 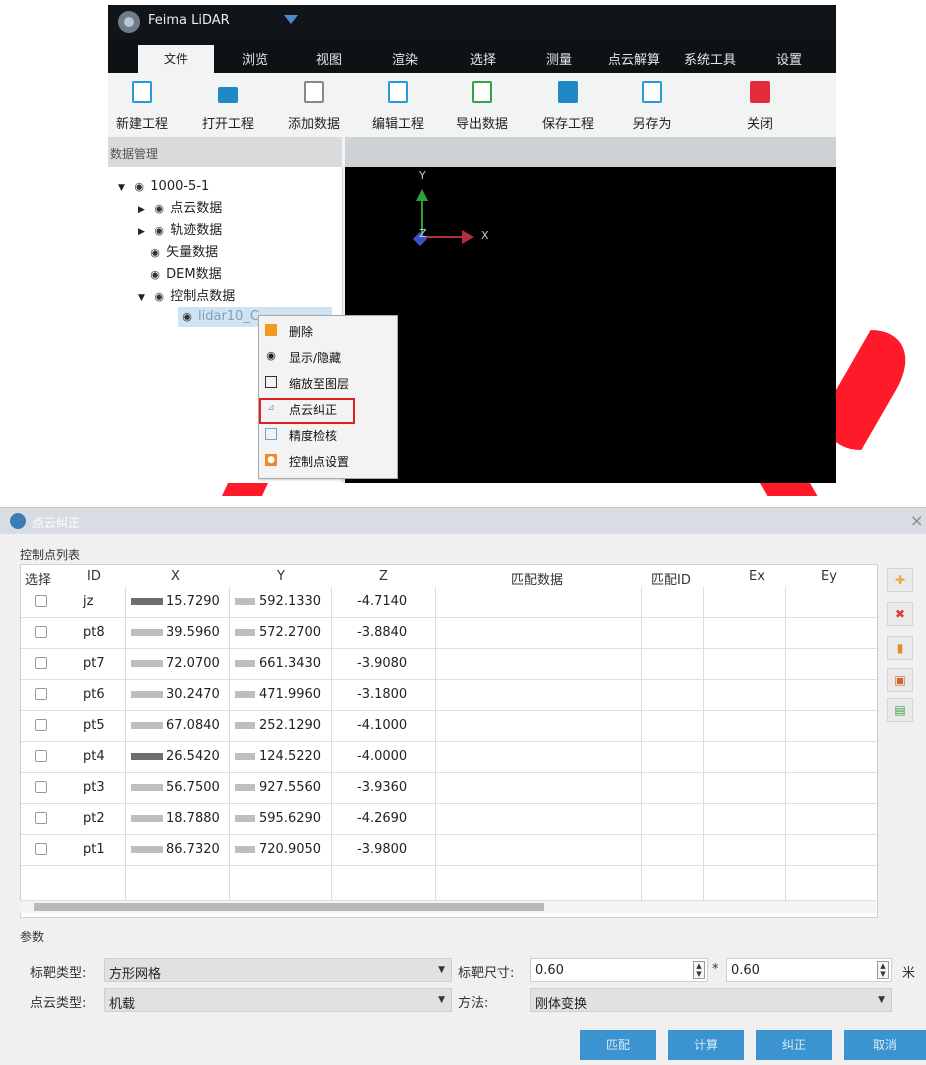 What do you see at coordinates (449, 633) in the screenshot?
I see `table-row: pt8 39.5960 572.2700 -3.8840` at bounding box center [449, 633].